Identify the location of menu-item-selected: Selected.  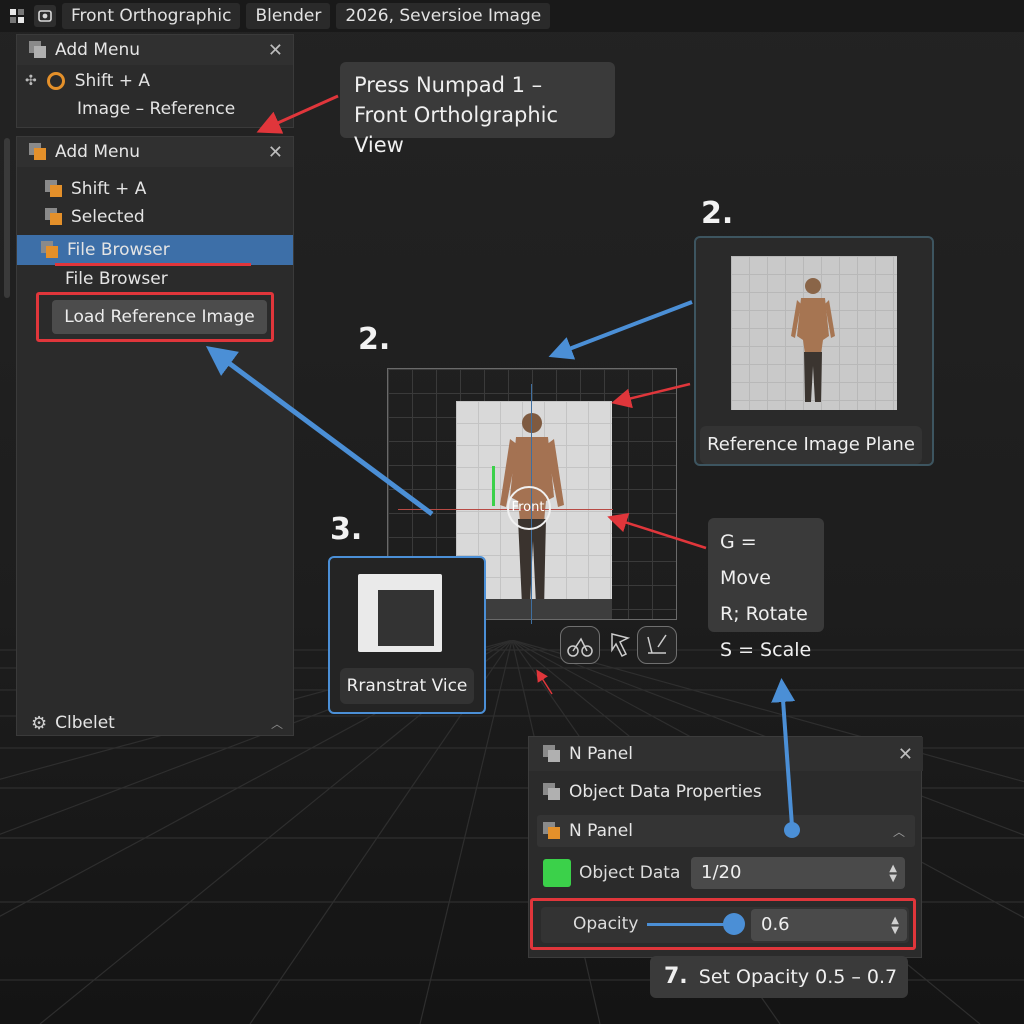
(95, 217).